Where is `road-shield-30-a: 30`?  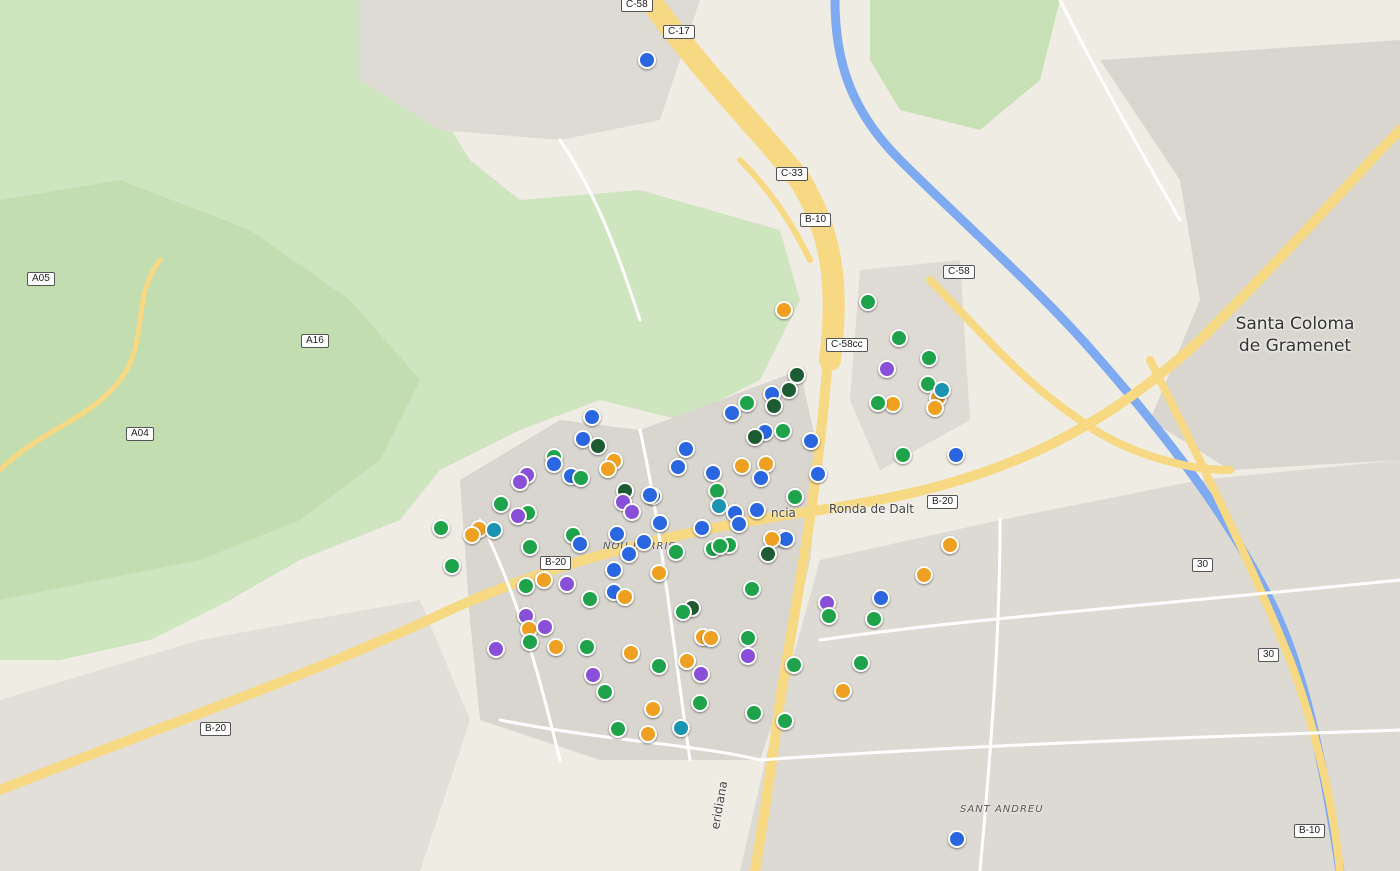
road-shield-30-a: 30 is located at coordinates (1203, 565).